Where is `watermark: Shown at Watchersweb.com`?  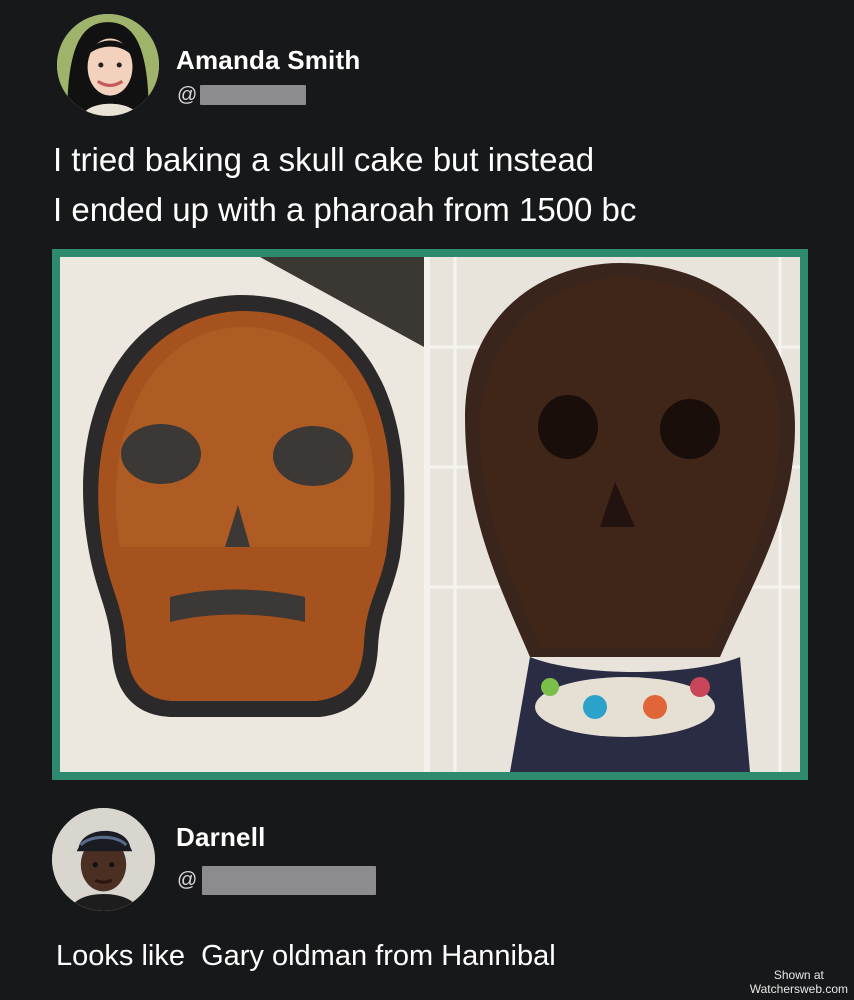
watermark: Shown at Watchersweb.com is located at coordinates (799, 982).